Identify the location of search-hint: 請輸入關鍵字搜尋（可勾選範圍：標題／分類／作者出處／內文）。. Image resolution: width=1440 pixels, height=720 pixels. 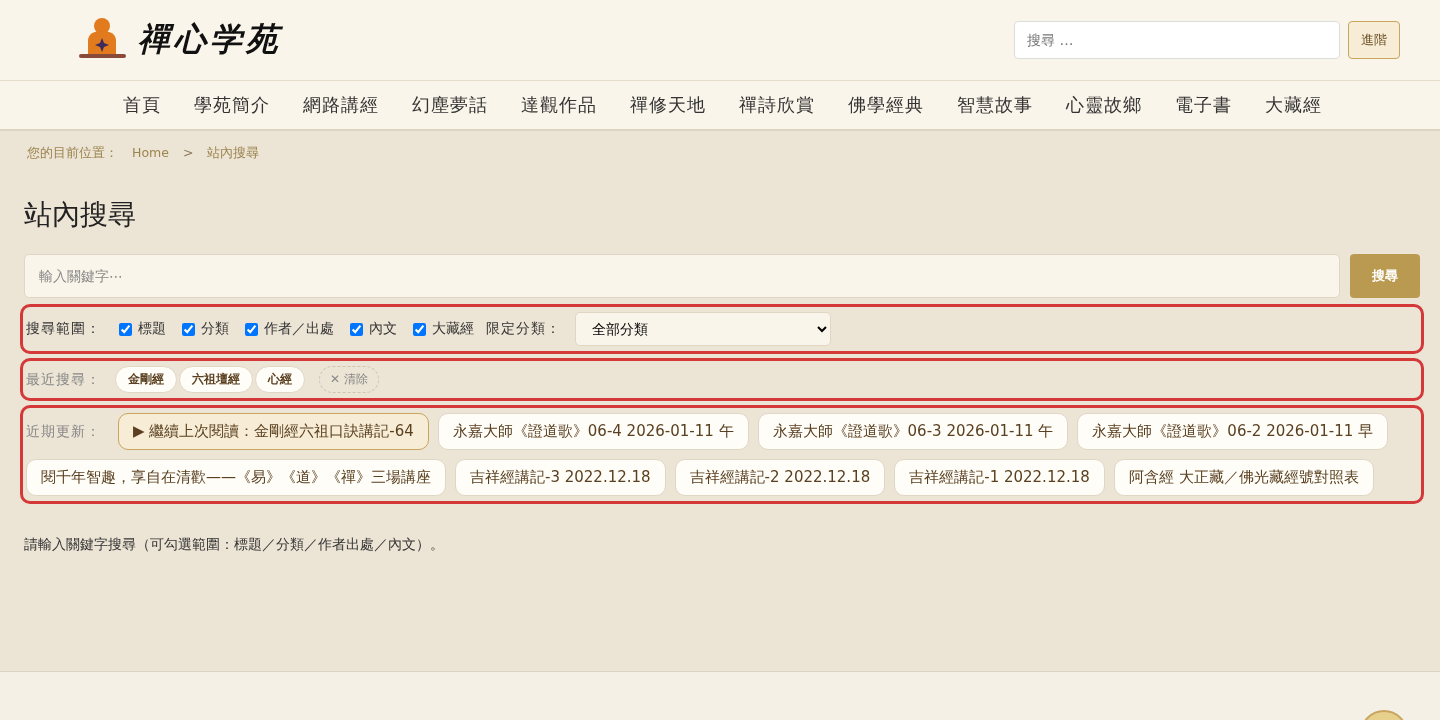
(234, 545).